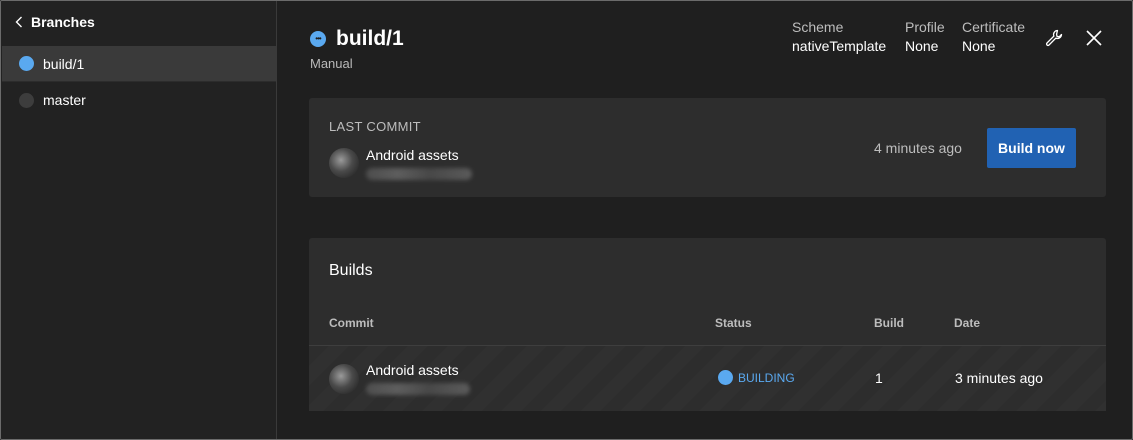 This screenshot has width=1133, height=440. What do you see at coordinates (1031, 148) in the screenshot?
I see `build-now-button: Build now` at bounding box center [1031, 148].